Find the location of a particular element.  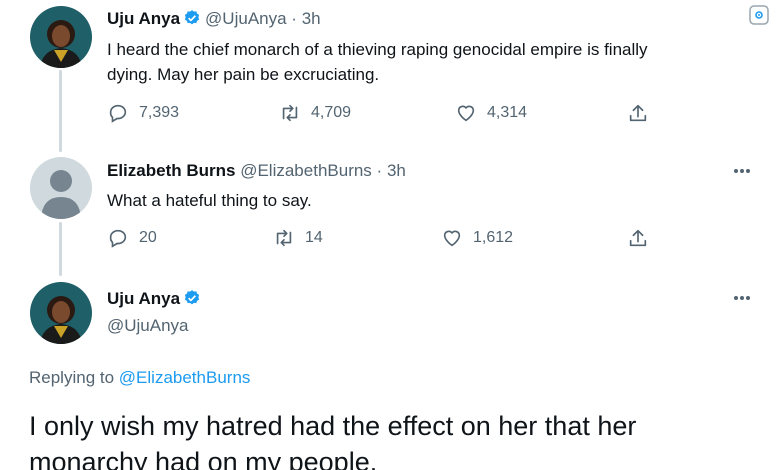

tweet-text-line: What a hateful thing to say. is located at coordinates (209, 200).